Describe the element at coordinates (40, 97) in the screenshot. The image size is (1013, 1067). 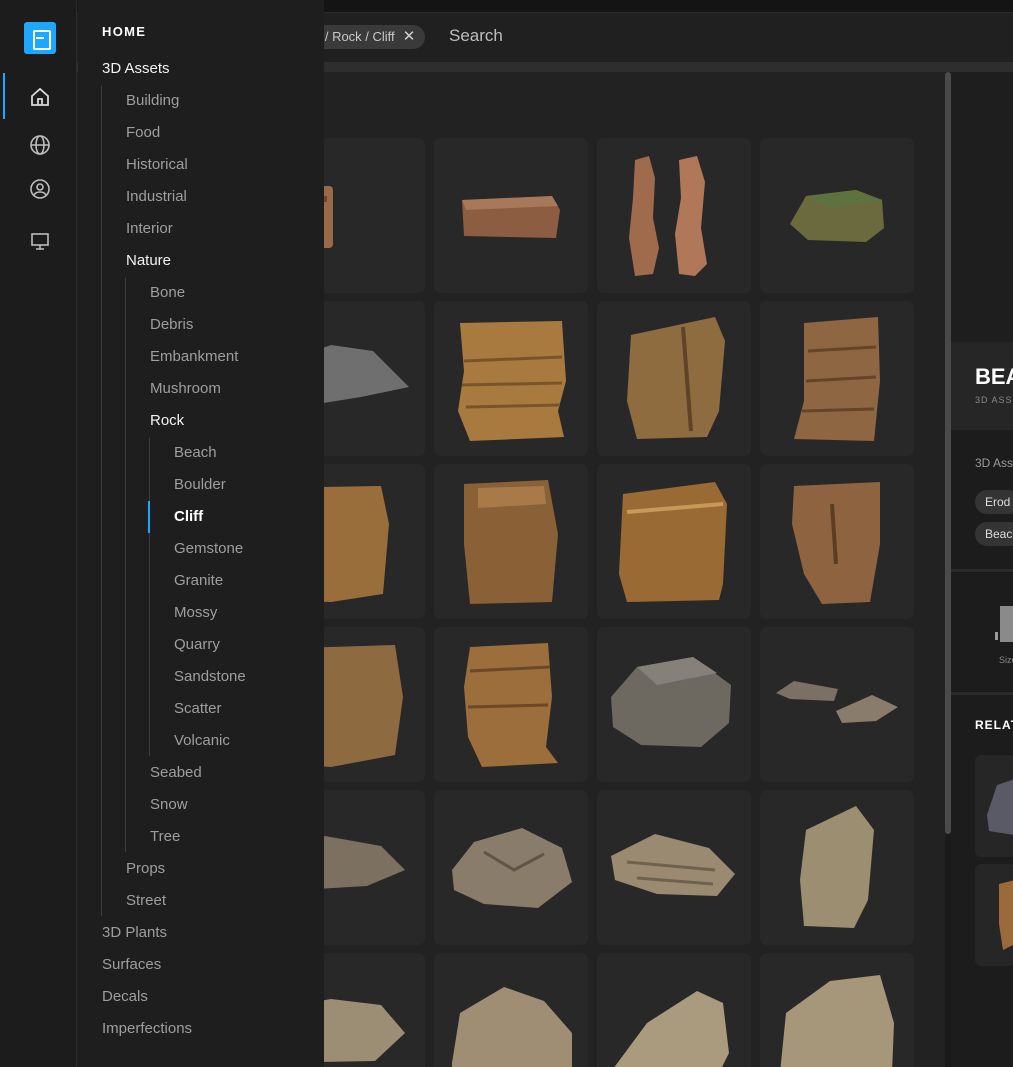
I see `home-icon` at that location.